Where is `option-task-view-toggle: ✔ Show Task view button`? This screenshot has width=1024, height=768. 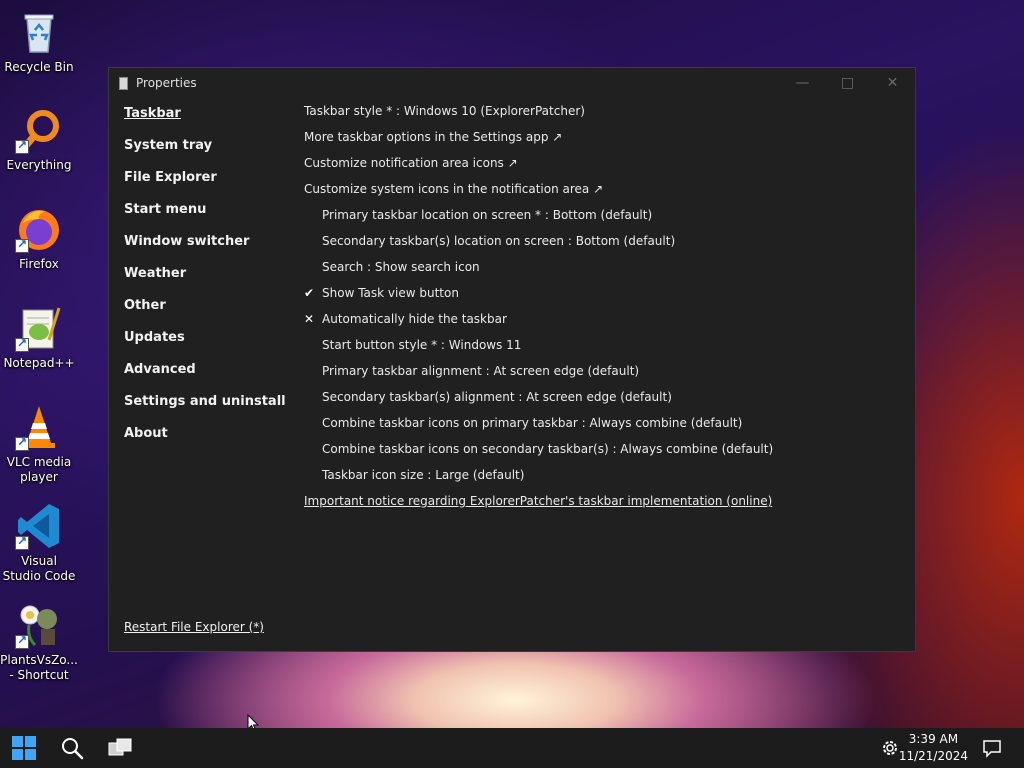
option-task-view-toggle: ✔ Show Task view button is located at coordinates (604, 293).